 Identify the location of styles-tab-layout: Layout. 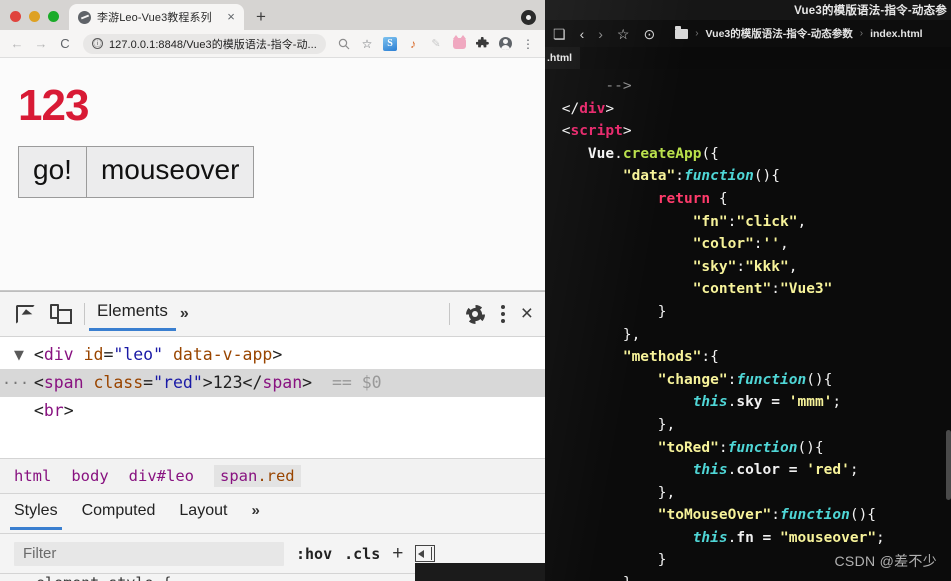
(203, 514).